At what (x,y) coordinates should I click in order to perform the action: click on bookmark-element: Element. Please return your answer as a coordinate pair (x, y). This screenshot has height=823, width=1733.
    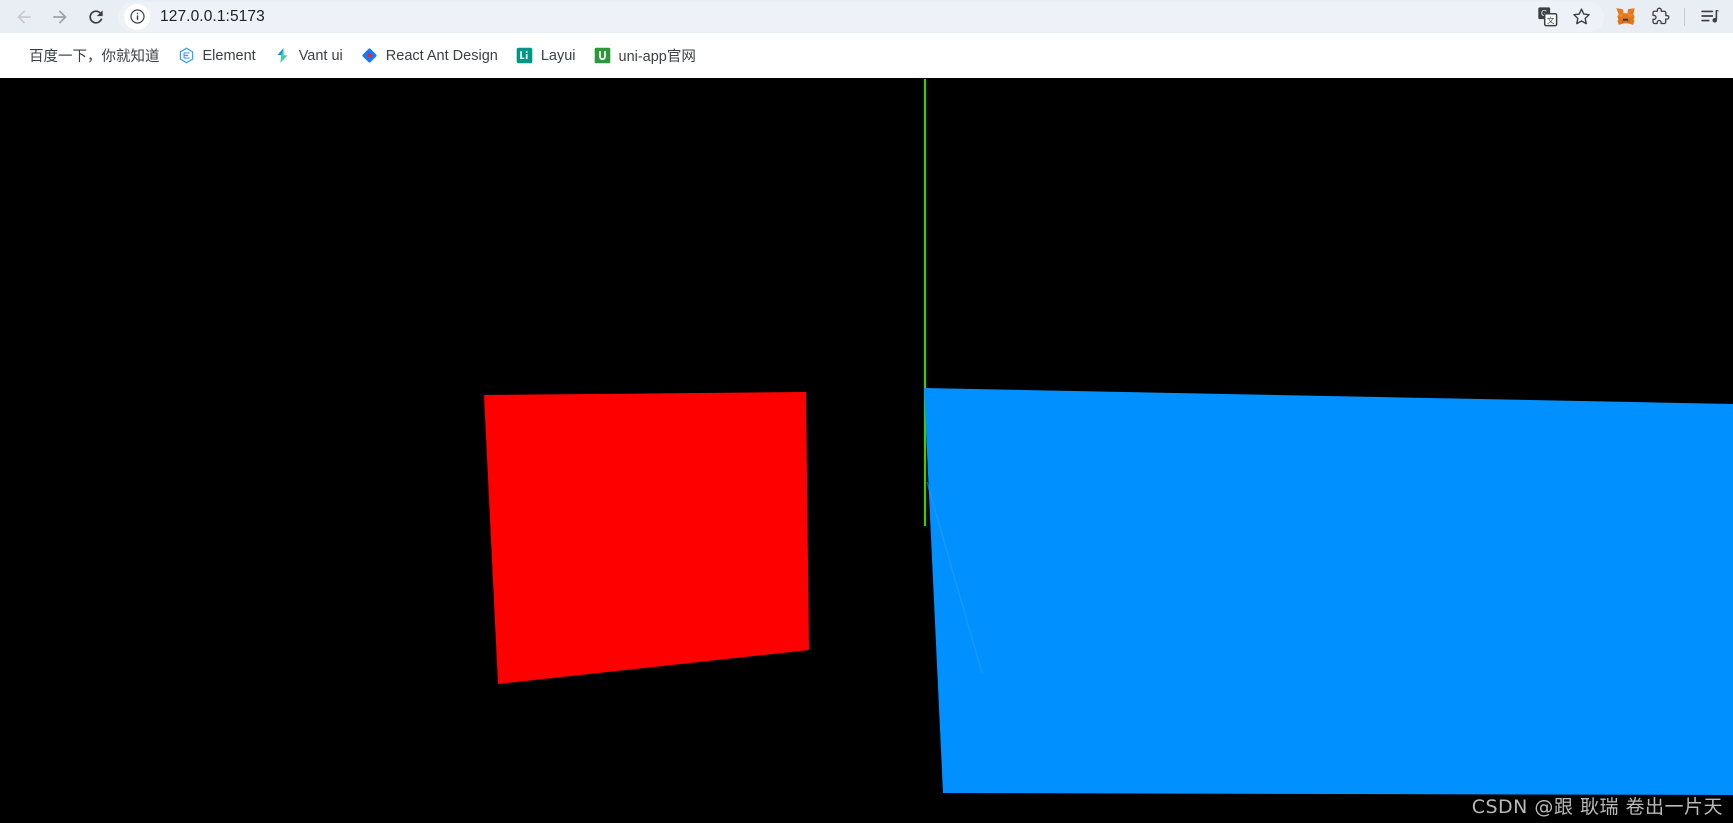
    Looking at the image, I should click on (217, 56).